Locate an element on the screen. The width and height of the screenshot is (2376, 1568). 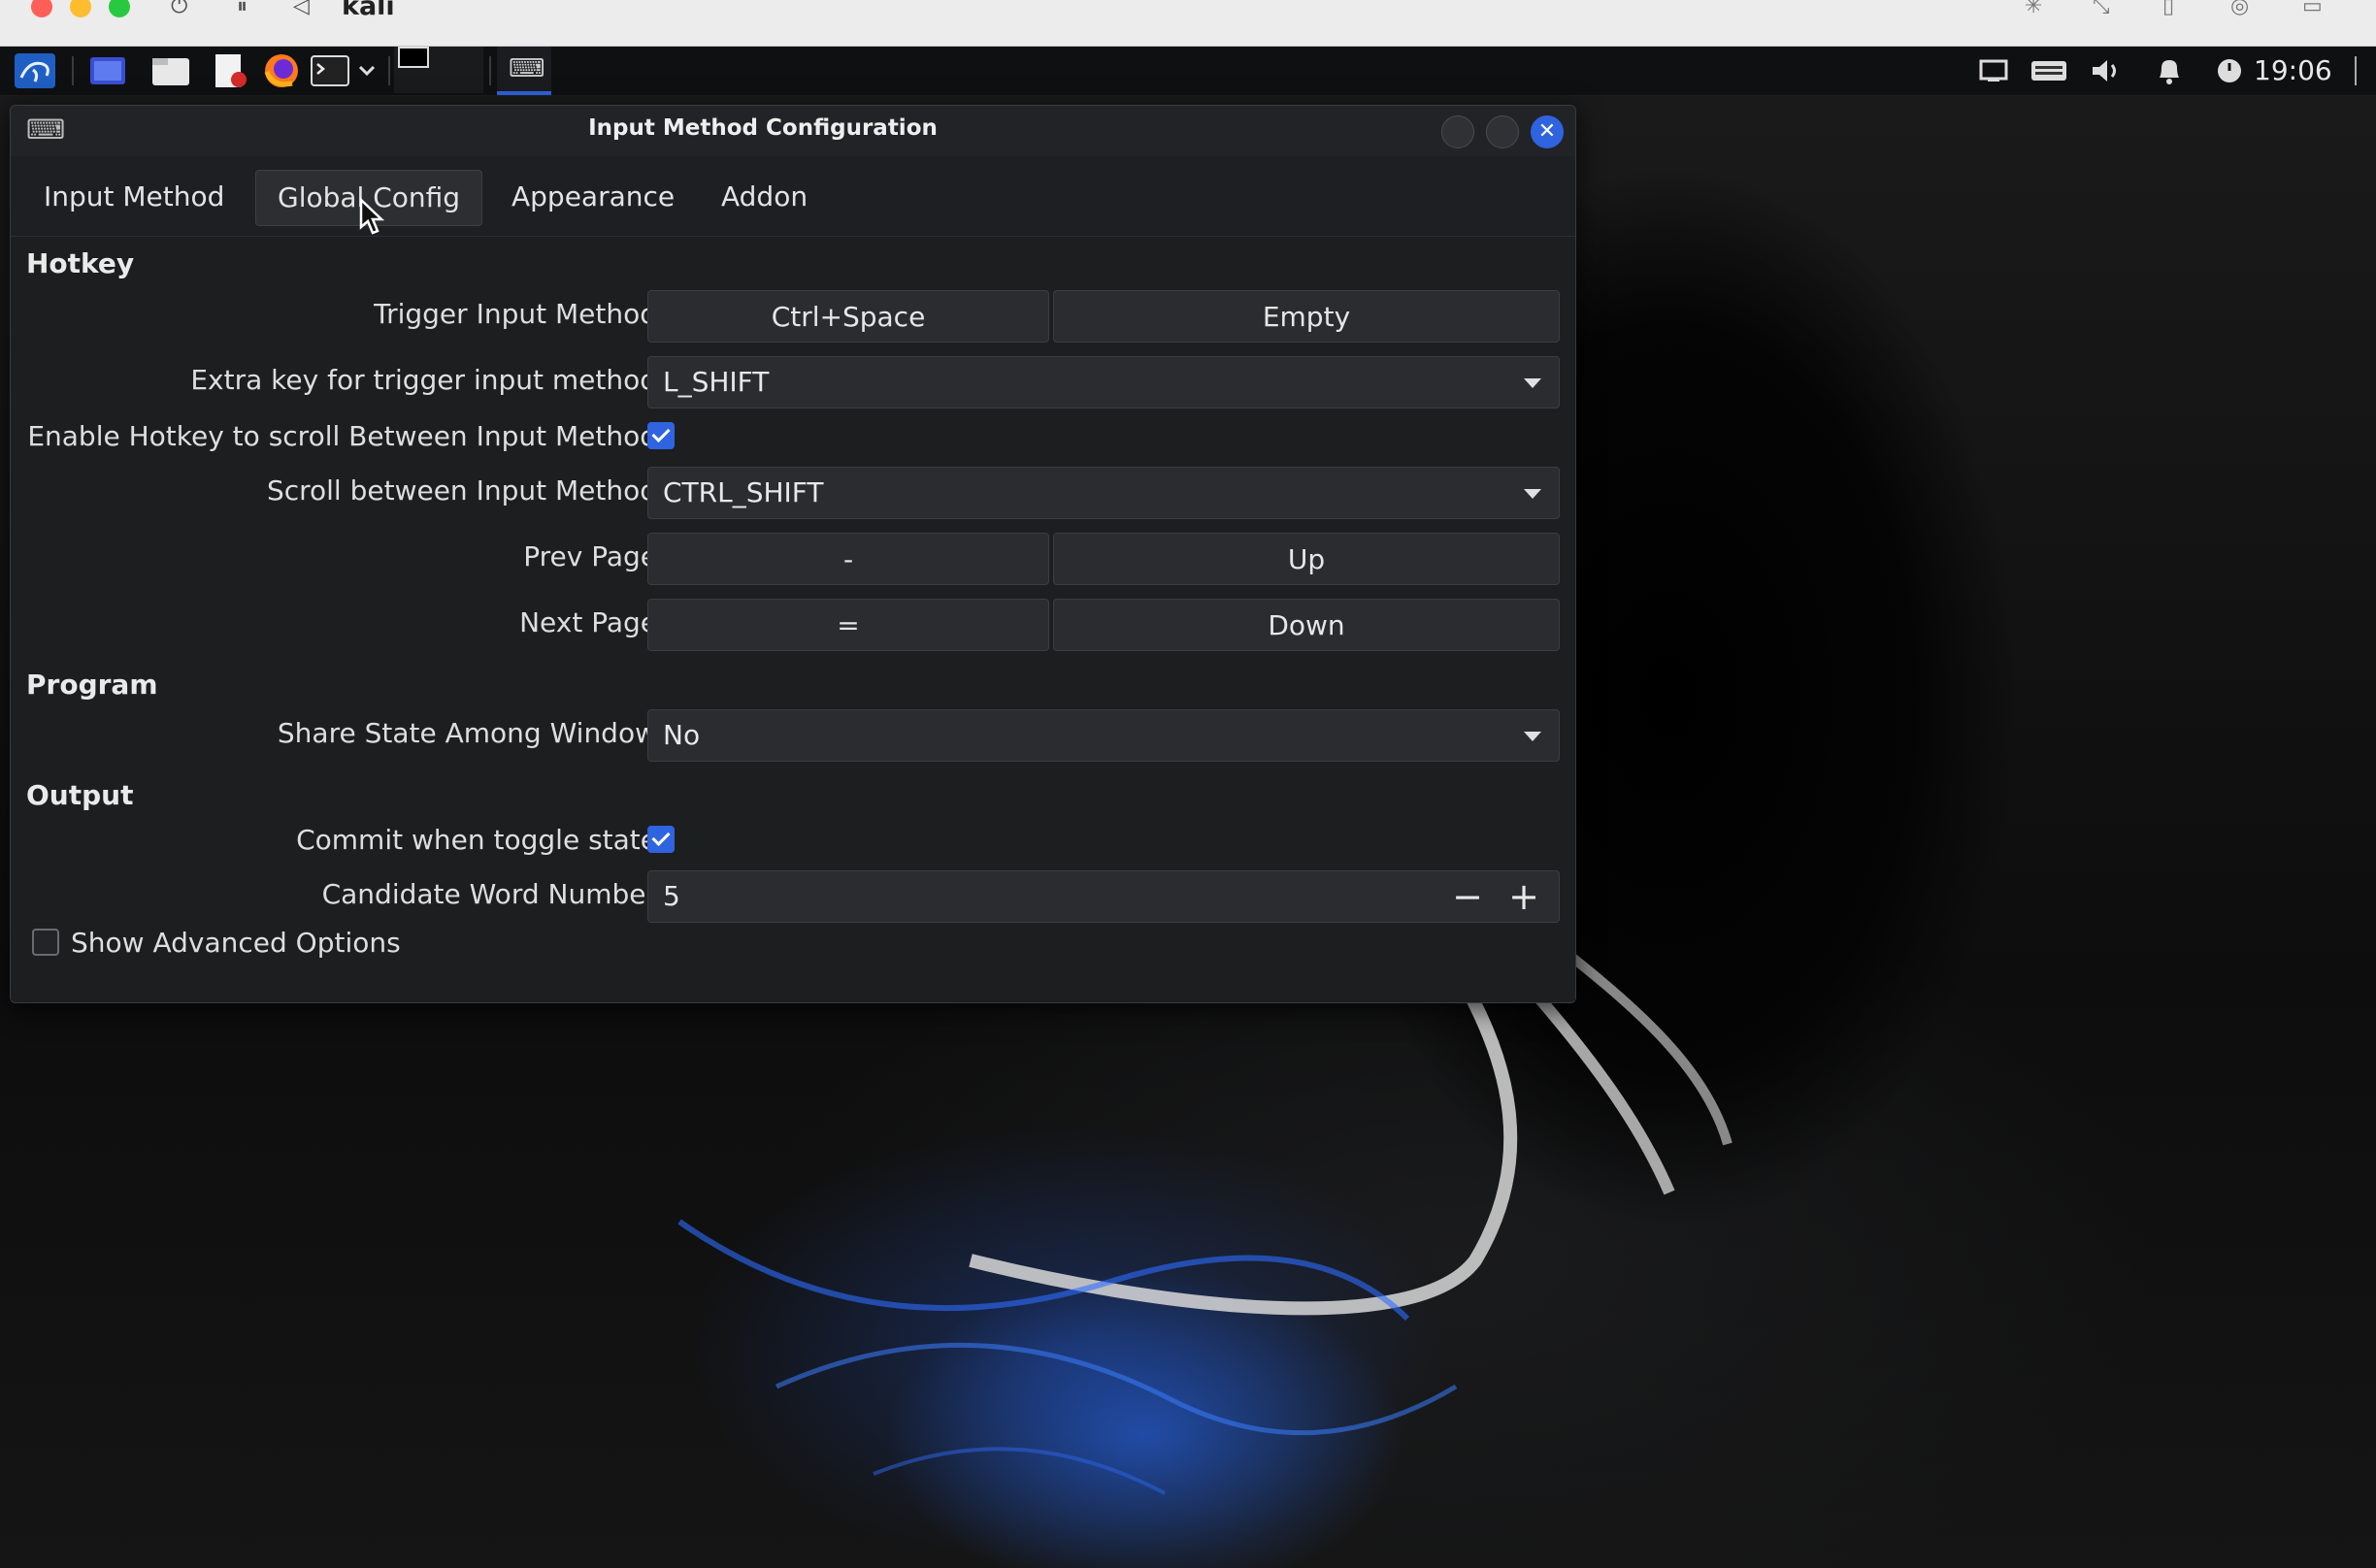
mouse-cursor-icon is located at coordinates (372, 219).